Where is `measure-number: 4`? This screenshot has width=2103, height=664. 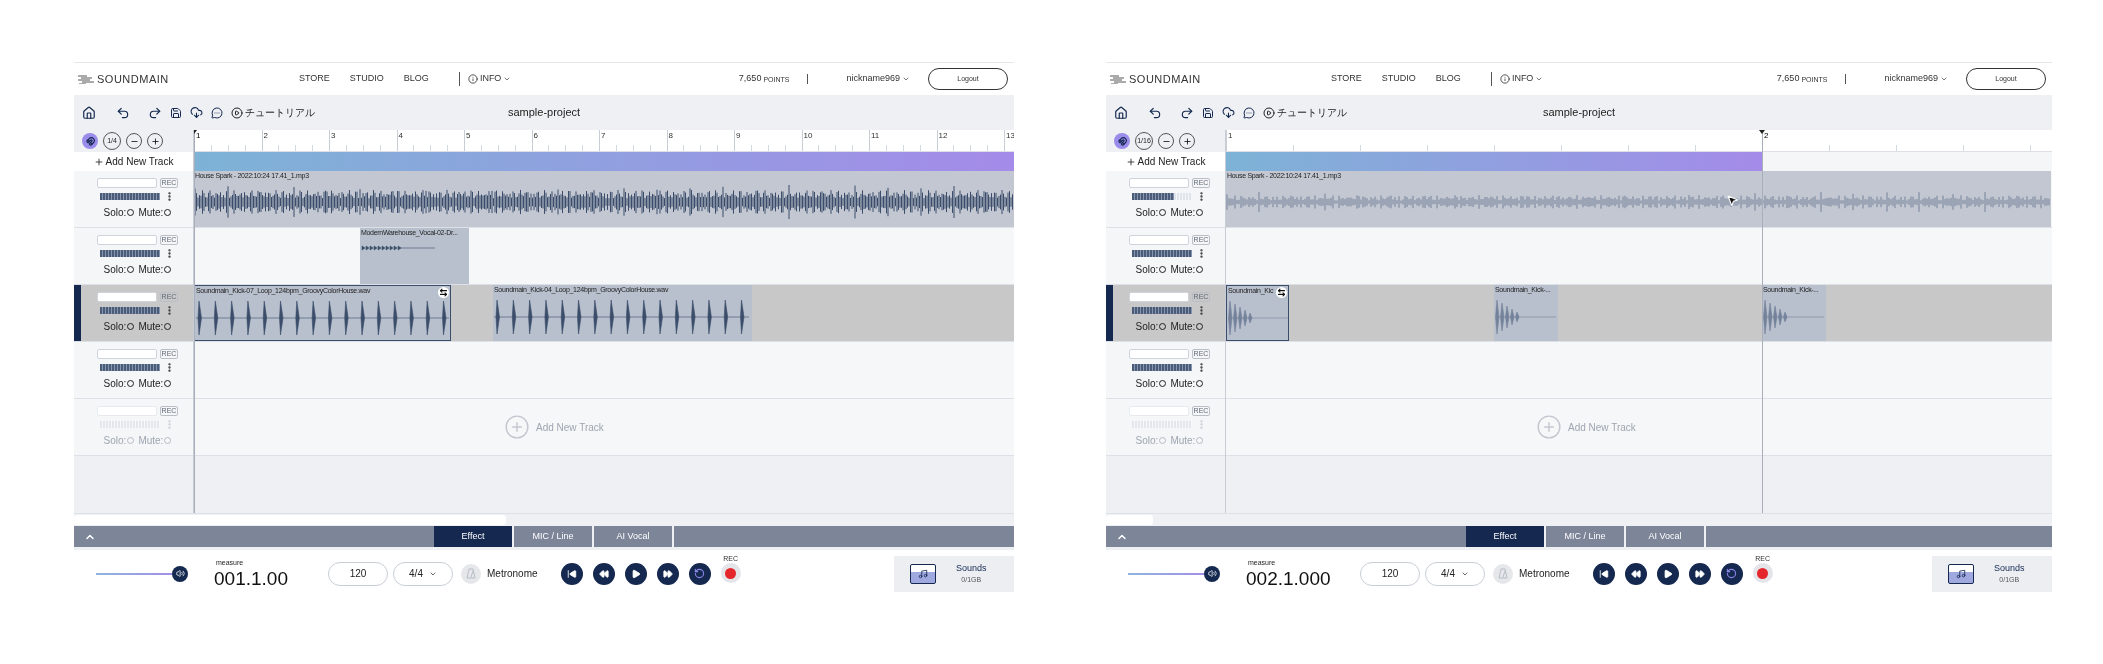 measure-number: 4 is located at coordinates (400, 135).